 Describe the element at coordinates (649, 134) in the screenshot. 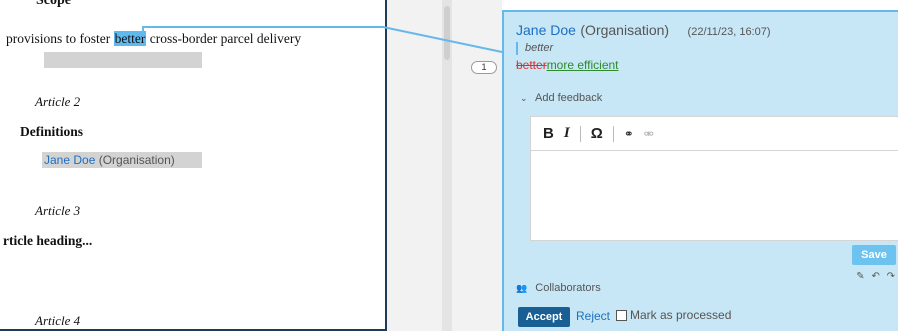

I see `unlink-icon: ⚮` at that location.